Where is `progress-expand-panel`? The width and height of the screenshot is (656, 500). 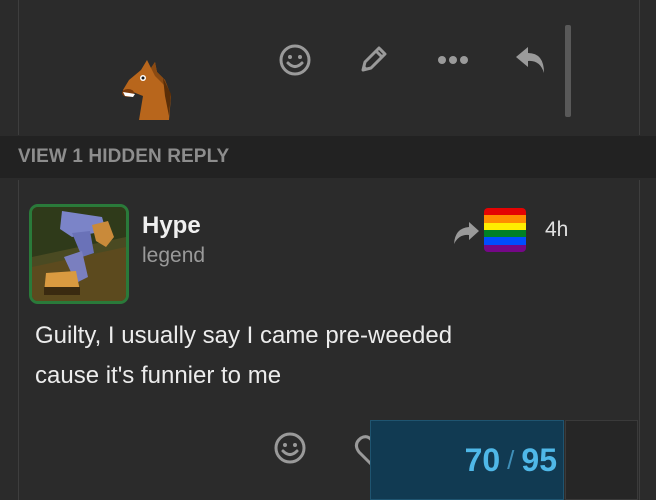
progress-expand-panel is located at coordinates (601, 460).